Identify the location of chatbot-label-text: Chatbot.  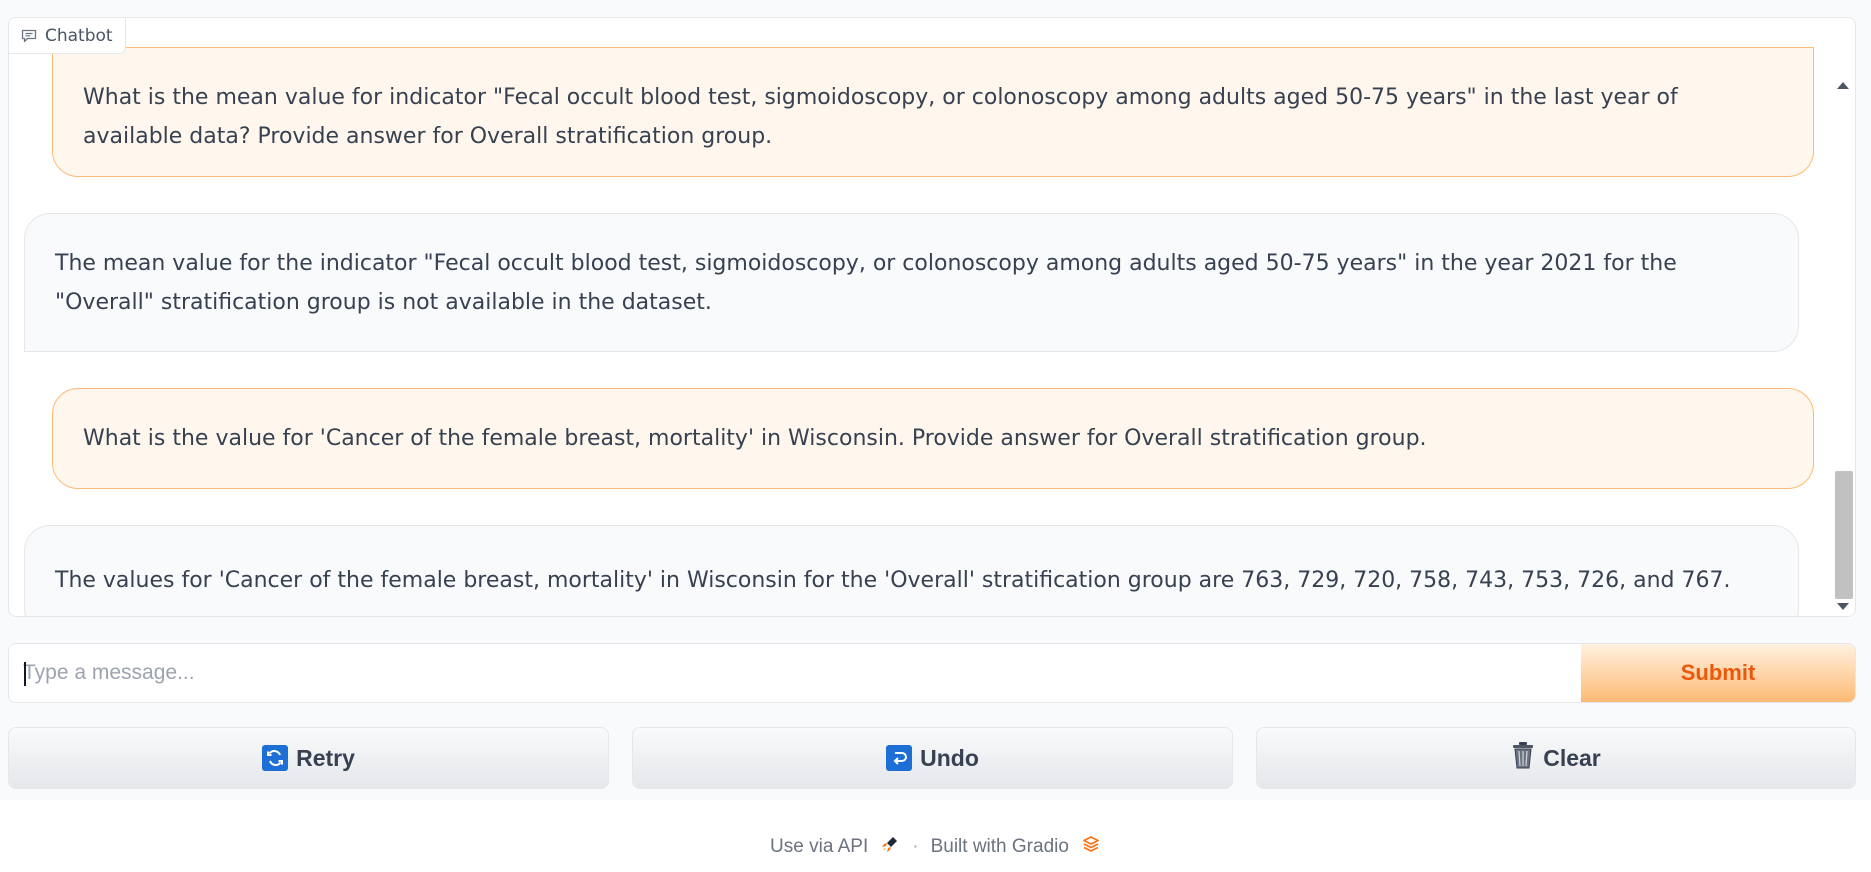
(79, 35).